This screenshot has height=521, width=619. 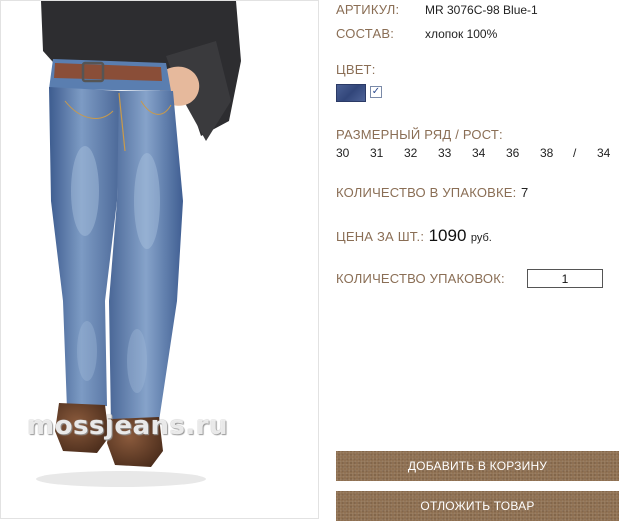 What do you see at coordinates (547, 153) in the screenshot?
I see `size-option: 38` at bounding box center [547, 153].